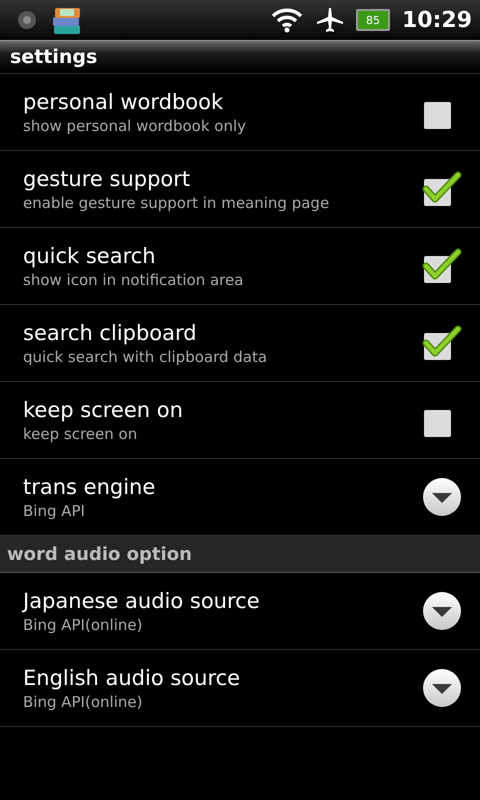 This screenshot has height=800, width=480. What do you see at coordinates (133, 279) in the screenshot?
I see `preference-summary: show icon in notification area` at bounding box center [133, 279].